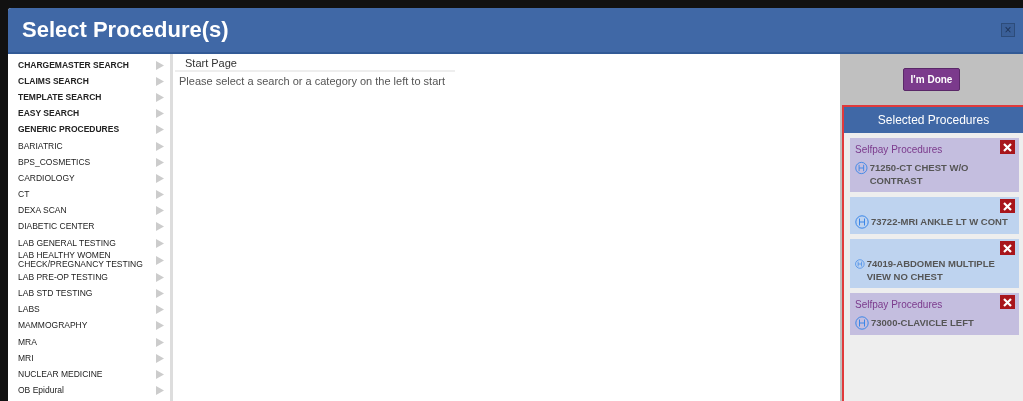  I want to click on procedure-name: 74019-ABDOMEN MULTIPLE VIEW NO CHEST, so click(931, 270).